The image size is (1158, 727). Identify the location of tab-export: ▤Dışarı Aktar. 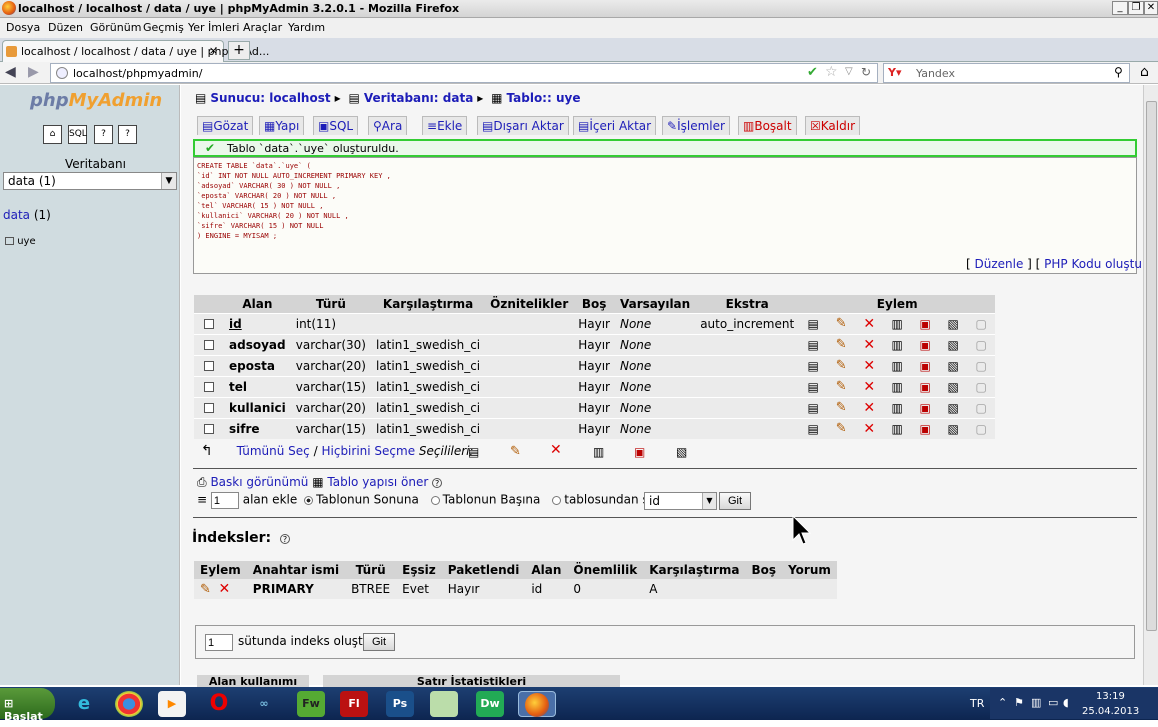
(523, 125).